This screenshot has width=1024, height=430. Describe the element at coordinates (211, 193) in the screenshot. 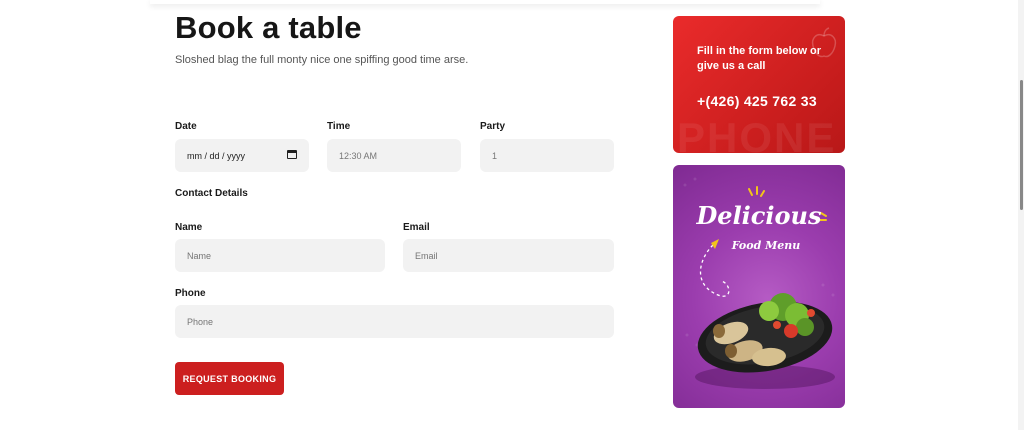

I see `contact-details-heading: Contact Details` at that location.